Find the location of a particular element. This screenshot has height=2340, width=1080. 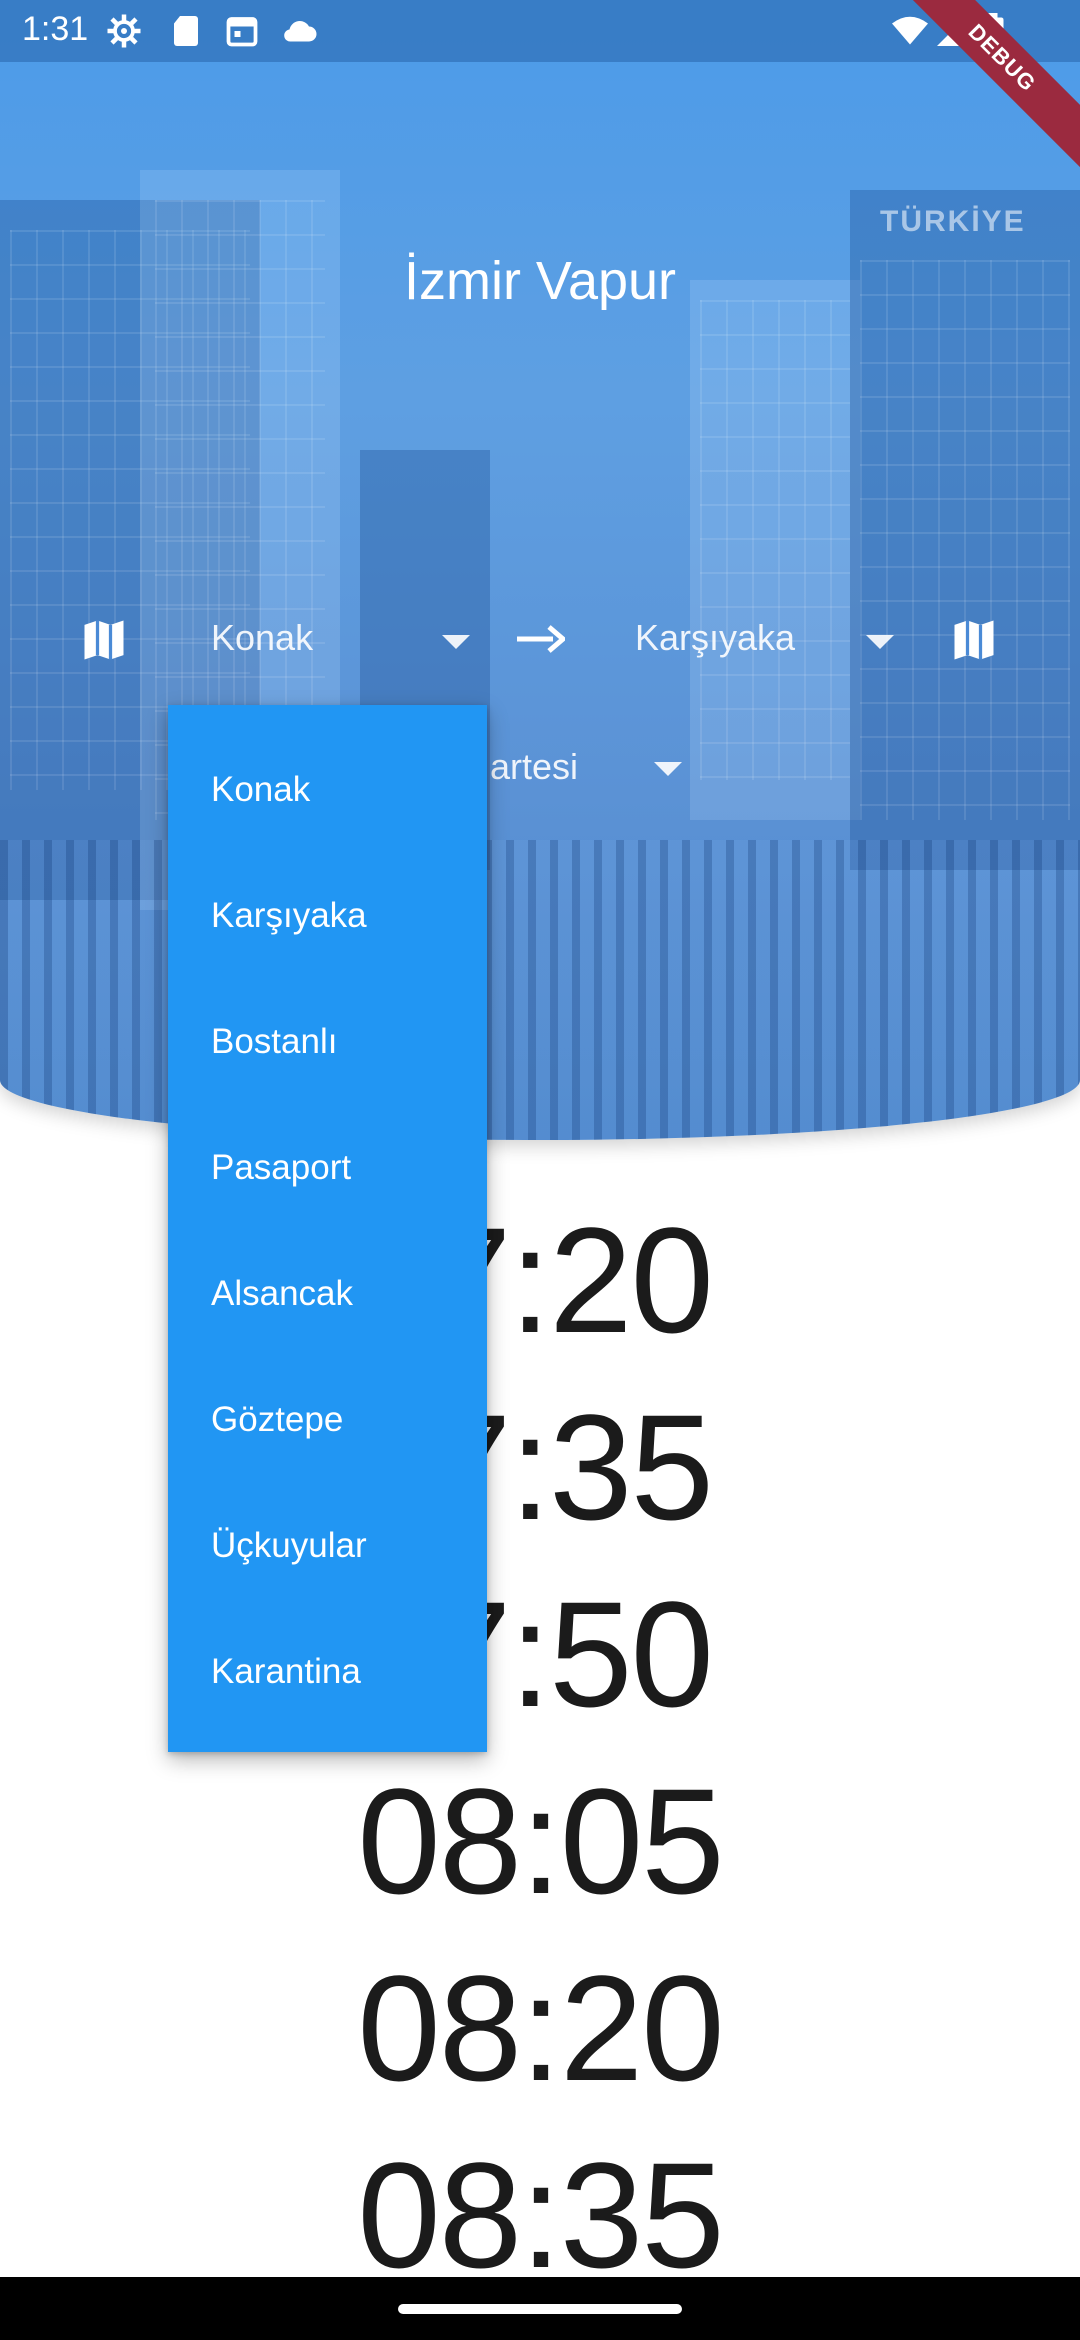

menu-item-bostanli: Bostanlı is located at coordinates (327, 1042).